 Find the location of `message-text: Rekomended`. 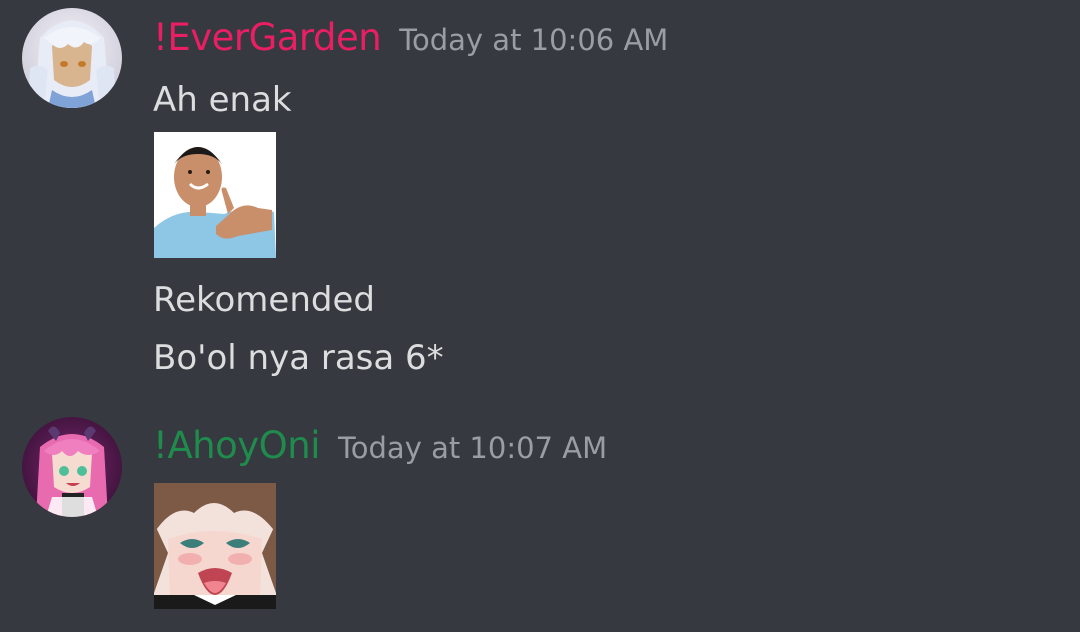

message-text: Rekomended is located at coordinates (264, 300).